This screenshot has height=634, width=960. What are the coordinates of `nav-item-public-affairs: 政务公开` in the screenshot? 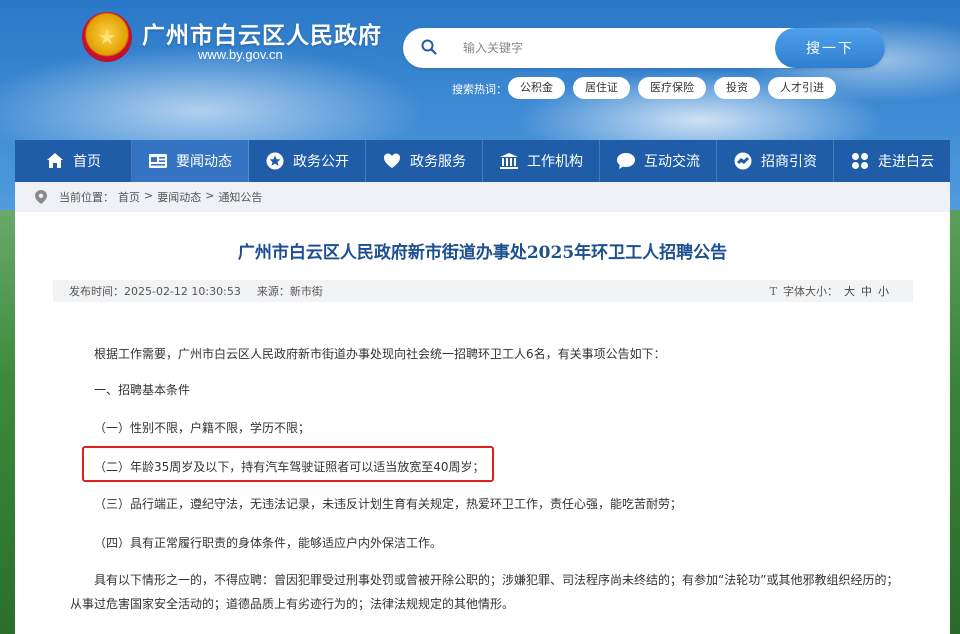 It's located at (307, 161).